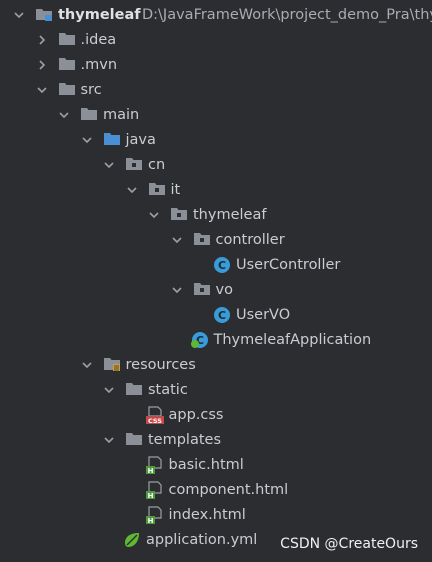 The image size is (432, 562). I want to click on tree-item-resources: resources, so click(216, 364).